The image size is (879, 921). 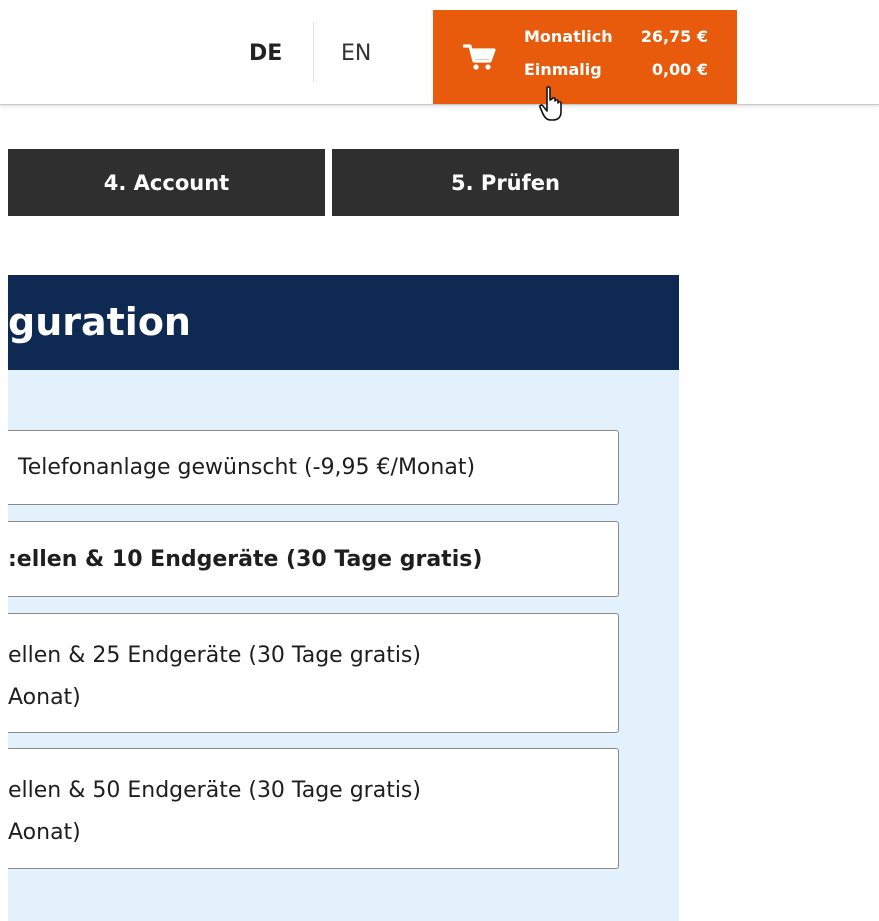 What do you see at coordinates (343, 322) in the screenshot?
I see `panel-header: guration` at bounding box center [343, 322].